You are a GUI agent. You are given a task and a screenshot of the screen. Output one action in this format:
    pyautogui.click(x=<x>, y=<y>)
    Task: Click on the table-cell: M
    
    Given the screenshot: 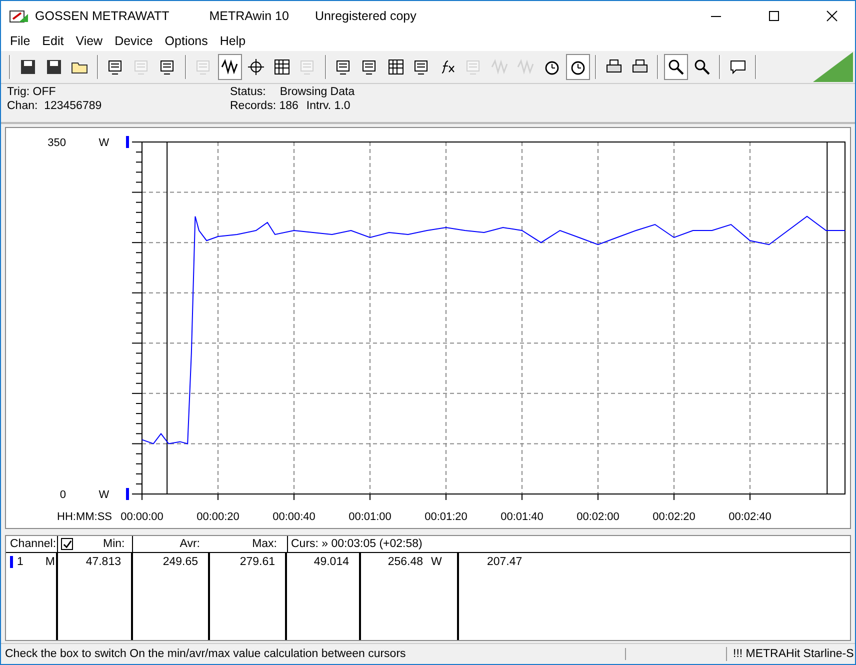 What is the action you would take?
    pyautogui.click(x=50, y=562)
    